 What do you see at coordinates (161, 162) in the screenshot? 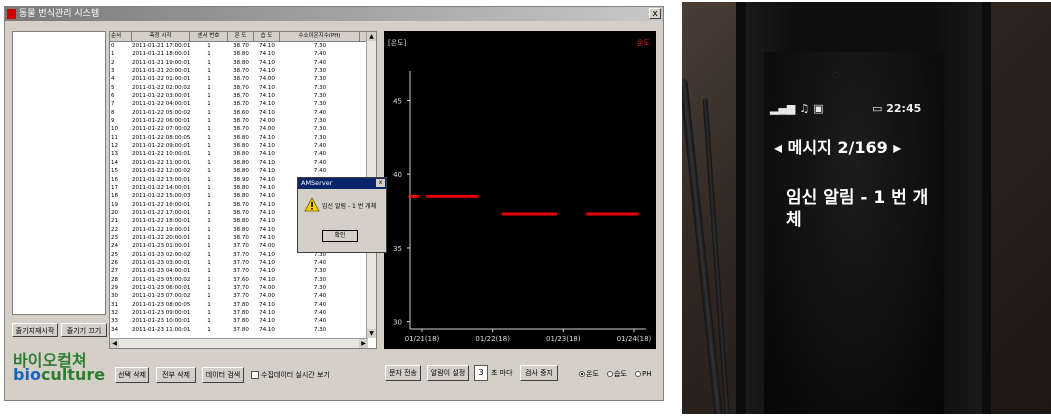
I see `table-cell: 2011-01-22 11:00:01` at bounding box center [161, 162].